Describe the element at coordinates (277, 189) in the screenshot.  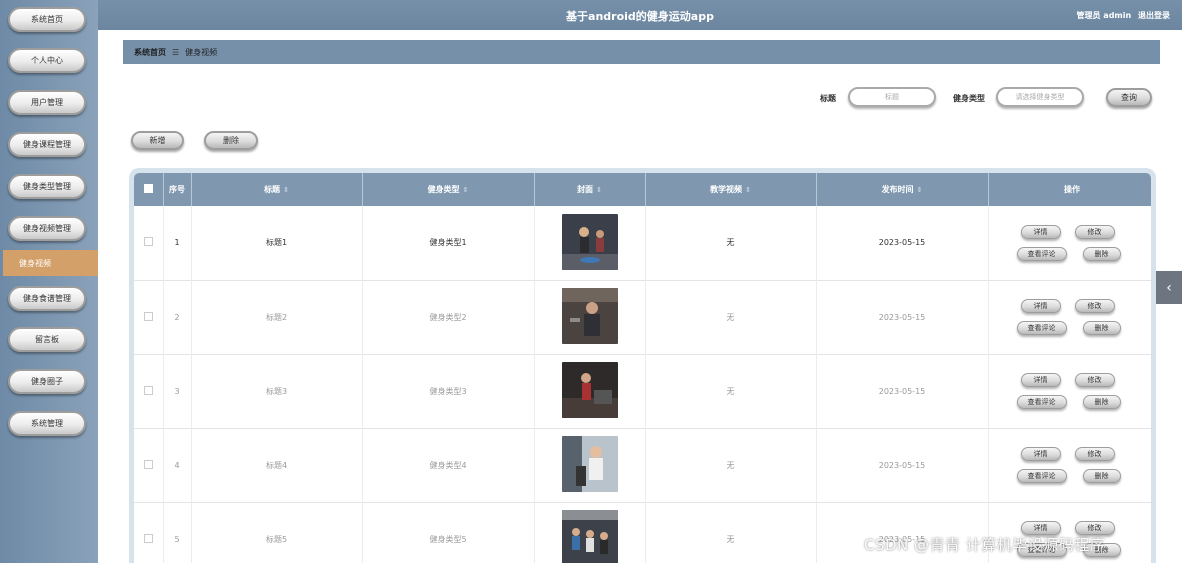
I see `header-title: 标题 ⇕` at that location.